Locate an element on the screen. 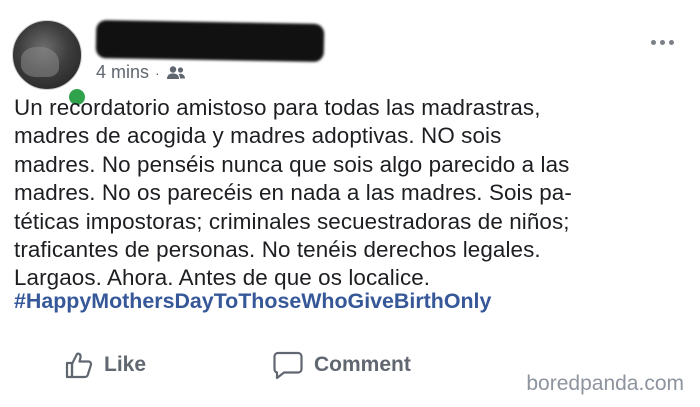 The height and width of the screenshot is (407, 700). like-button: Like is located at coordinates (105, 365).